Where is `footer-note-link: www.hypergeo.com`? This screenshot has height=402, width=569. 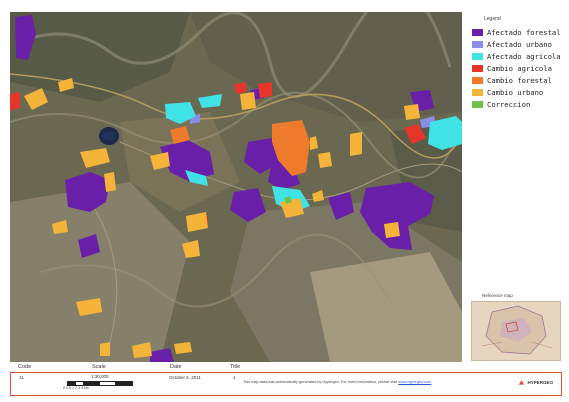
footer-note-link: www.hypergeo.com is located at coordinates (414, 382).